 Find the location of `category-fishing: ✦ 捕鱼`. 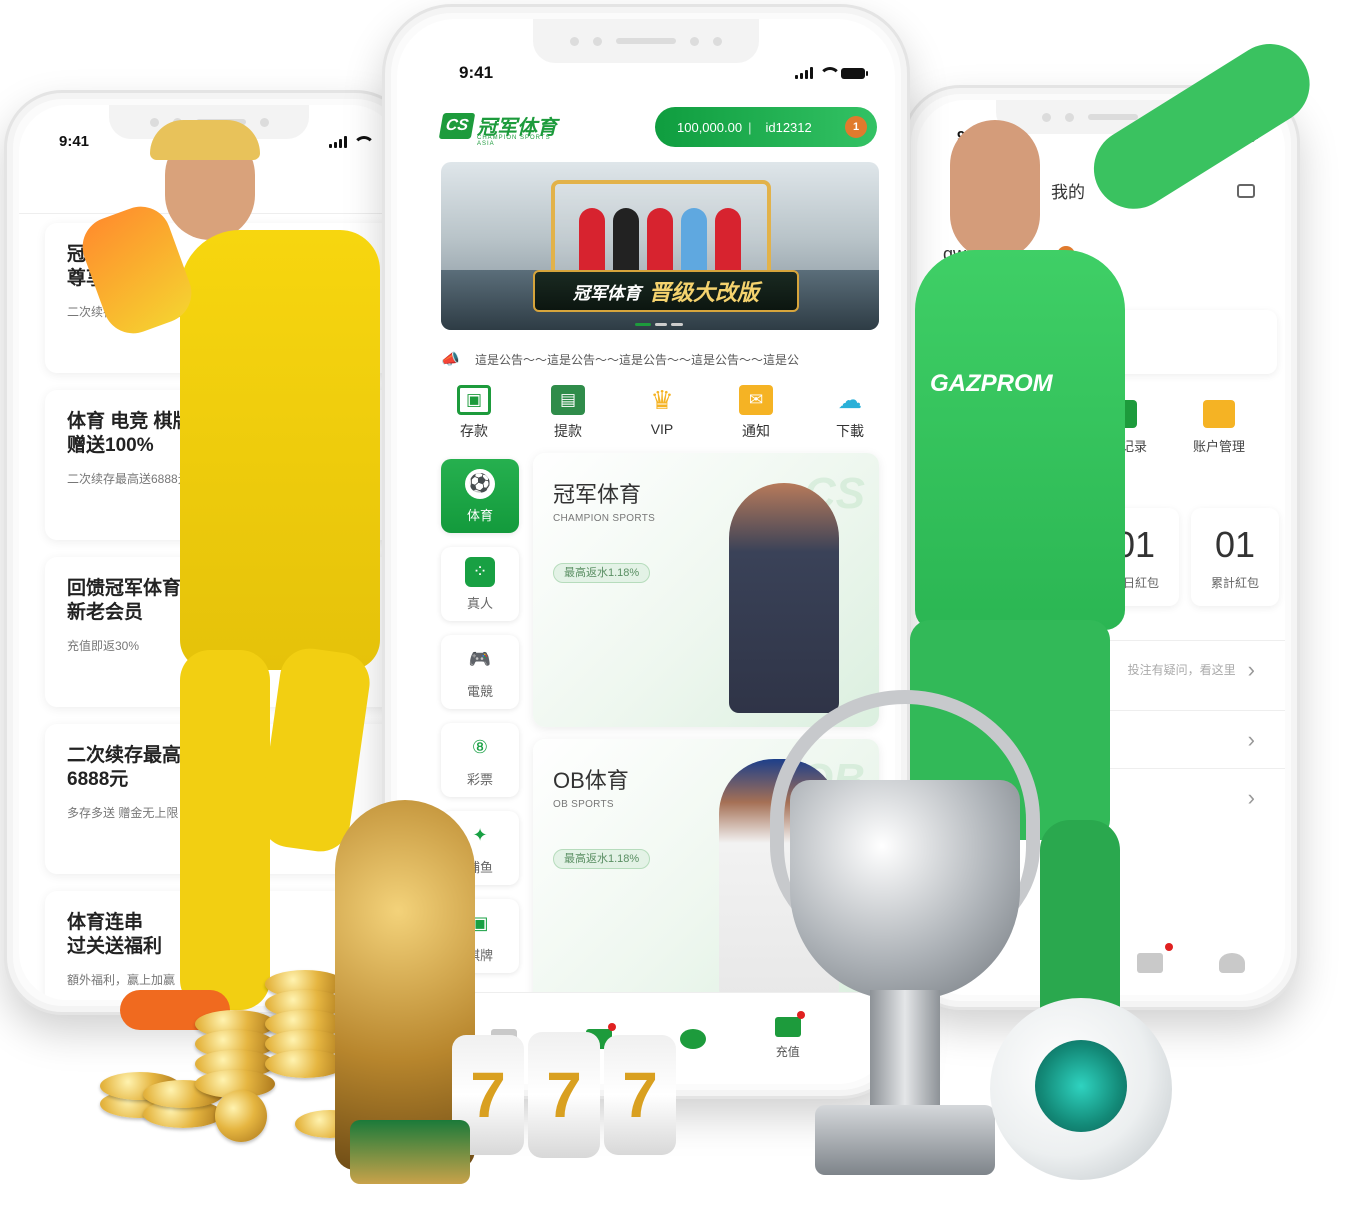

category-fishing: ✦ 捕鱼 is located at coordinates (480, 848).